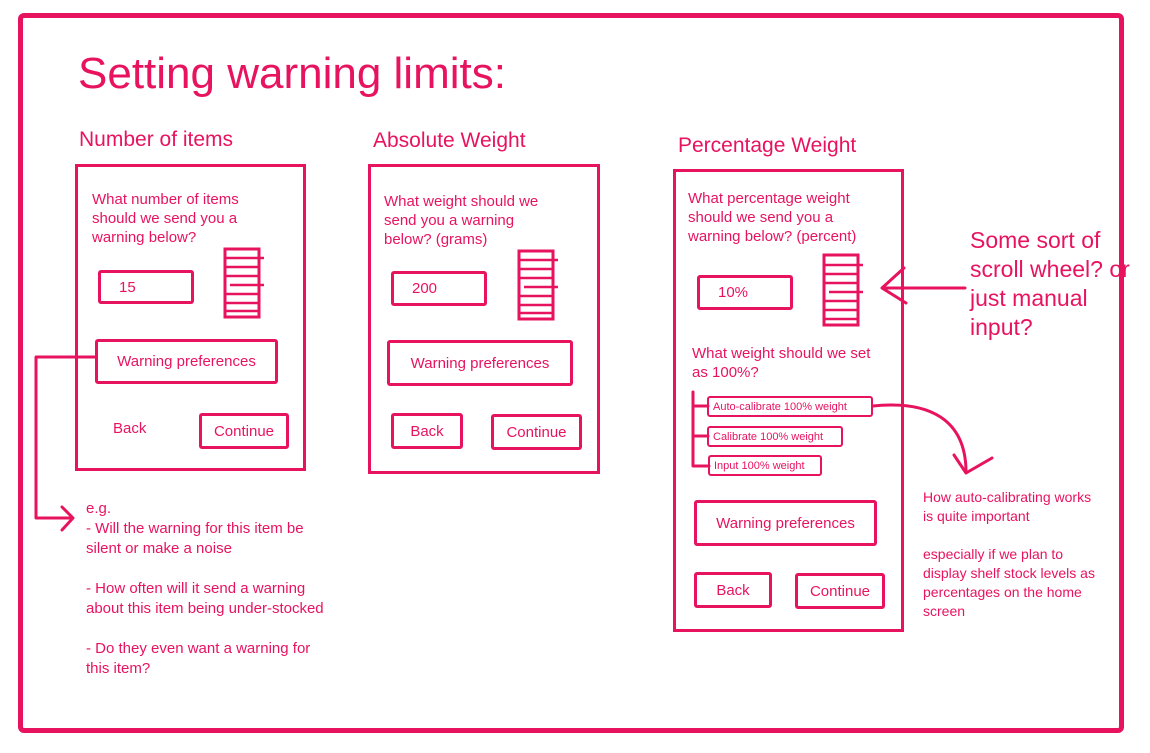  I want to click on auto-calibrate-arrowhead, so click(973, 464).